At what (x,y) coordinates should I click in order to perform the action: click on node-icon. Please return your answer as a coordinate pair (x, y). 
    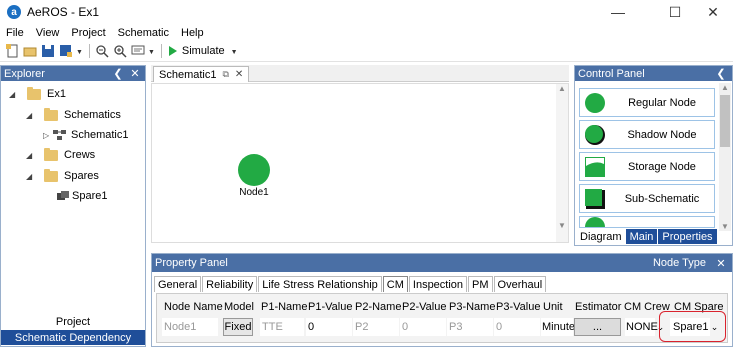
    Looking at the image, I should click on (595, 222).